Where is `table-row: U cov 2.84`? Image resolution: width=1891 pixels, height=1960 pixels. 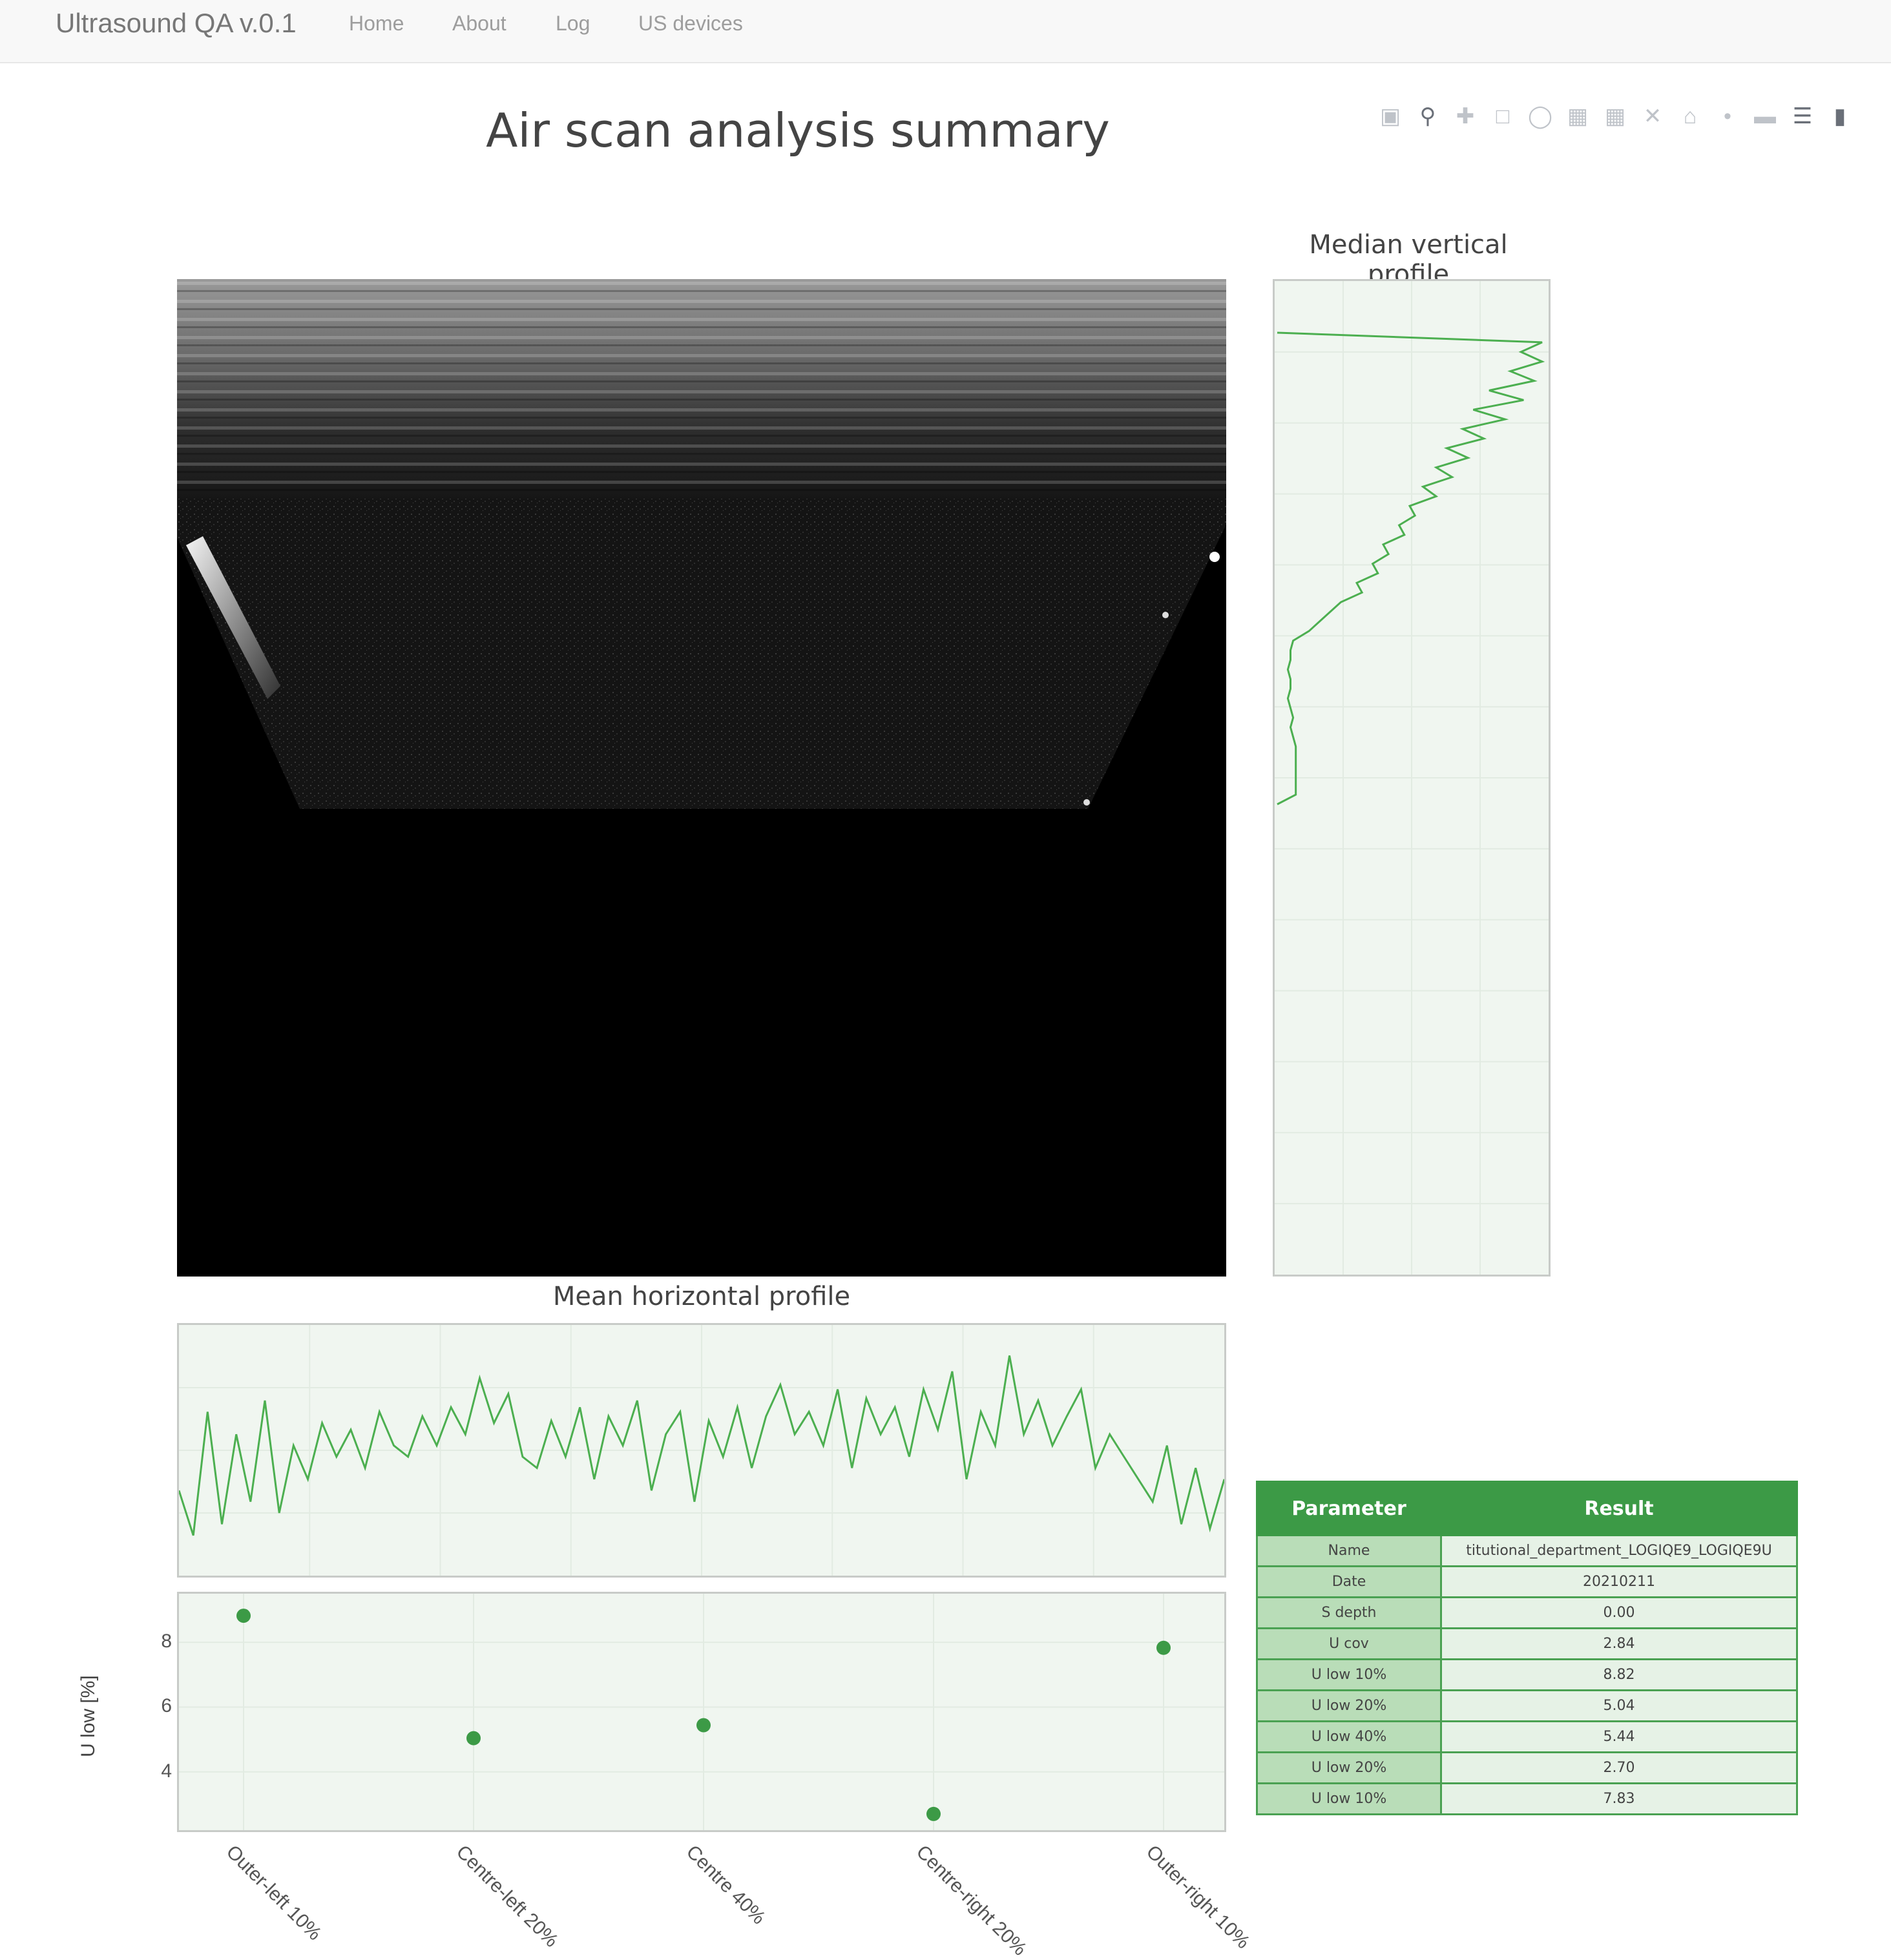
table-row: U cov 2.84 is located at coordinates (1527, 1643).